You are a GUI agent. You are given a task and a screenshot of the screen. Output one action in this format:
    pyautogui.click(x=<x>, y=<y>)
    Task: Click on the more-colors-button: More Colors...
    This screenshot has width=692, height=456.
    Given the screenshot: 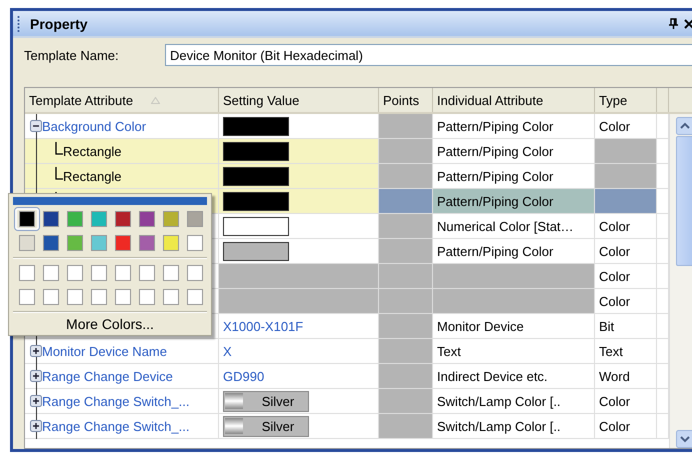 What is the action you would take?
    pyautogui.click(x=110, y=324)
    